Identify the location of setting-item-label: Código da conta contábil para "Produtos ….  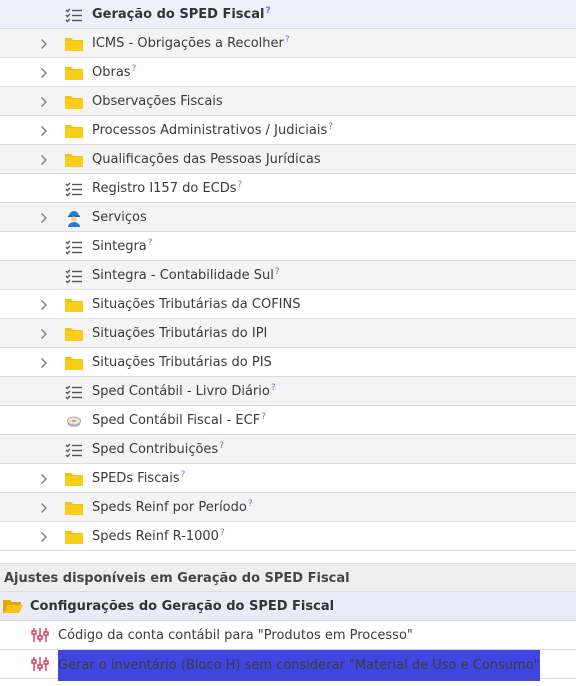
(235, 635).